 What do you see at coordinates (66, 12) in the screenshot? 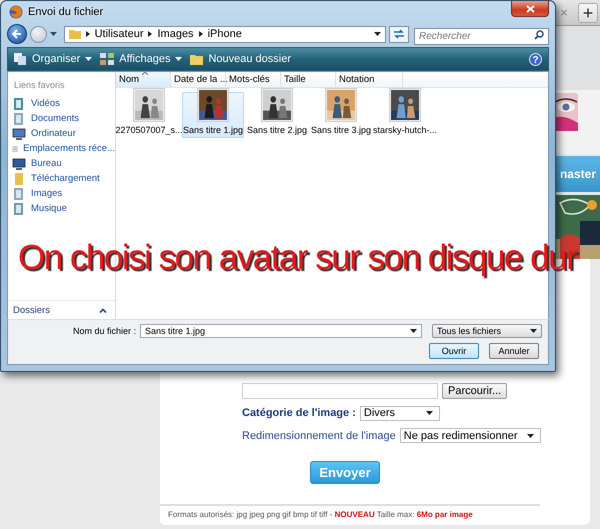
I see `window-title: Envoi du fichier` at bounding box center [66, 12].